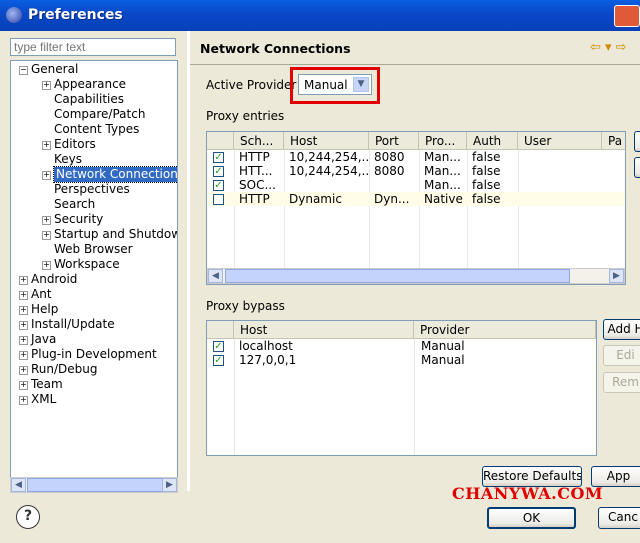 The image size is (640, 543). What do you see at coordinates (621, 355) in the screenshot?
I see `edit-host-button: Edi` at bounding box center [621, 355].